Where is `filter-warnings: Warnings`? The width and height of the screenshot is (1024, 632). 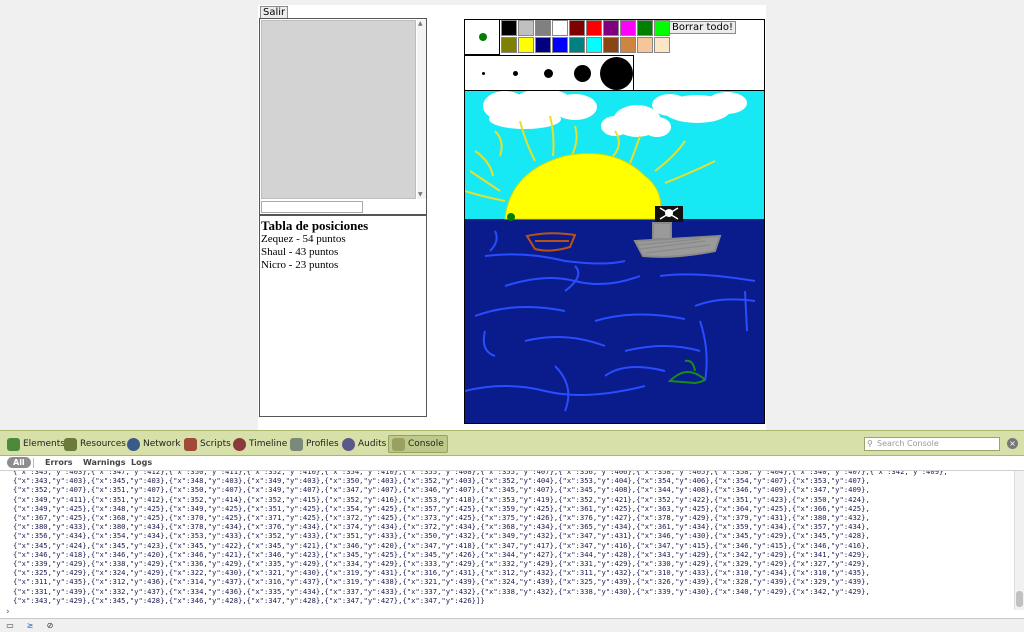 filter-warnings: Warnings is located at coordinates (104, 462).